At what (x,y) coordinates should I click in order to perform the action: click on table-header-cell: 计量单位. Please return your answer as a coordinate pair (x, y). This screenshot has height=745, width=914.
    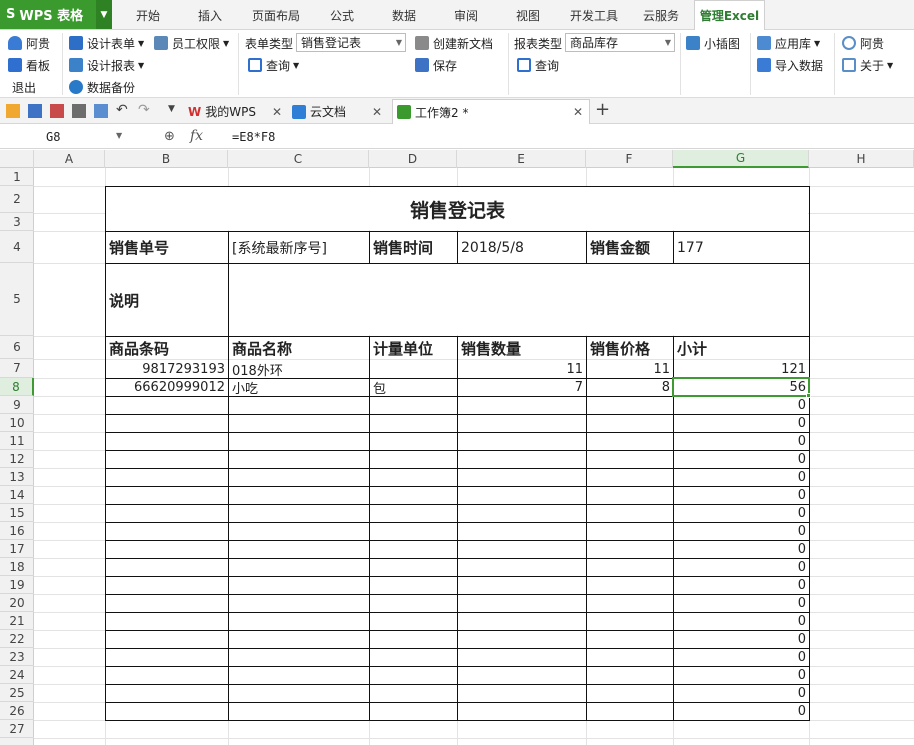
    Looking at the image, I should click on (413, 348).